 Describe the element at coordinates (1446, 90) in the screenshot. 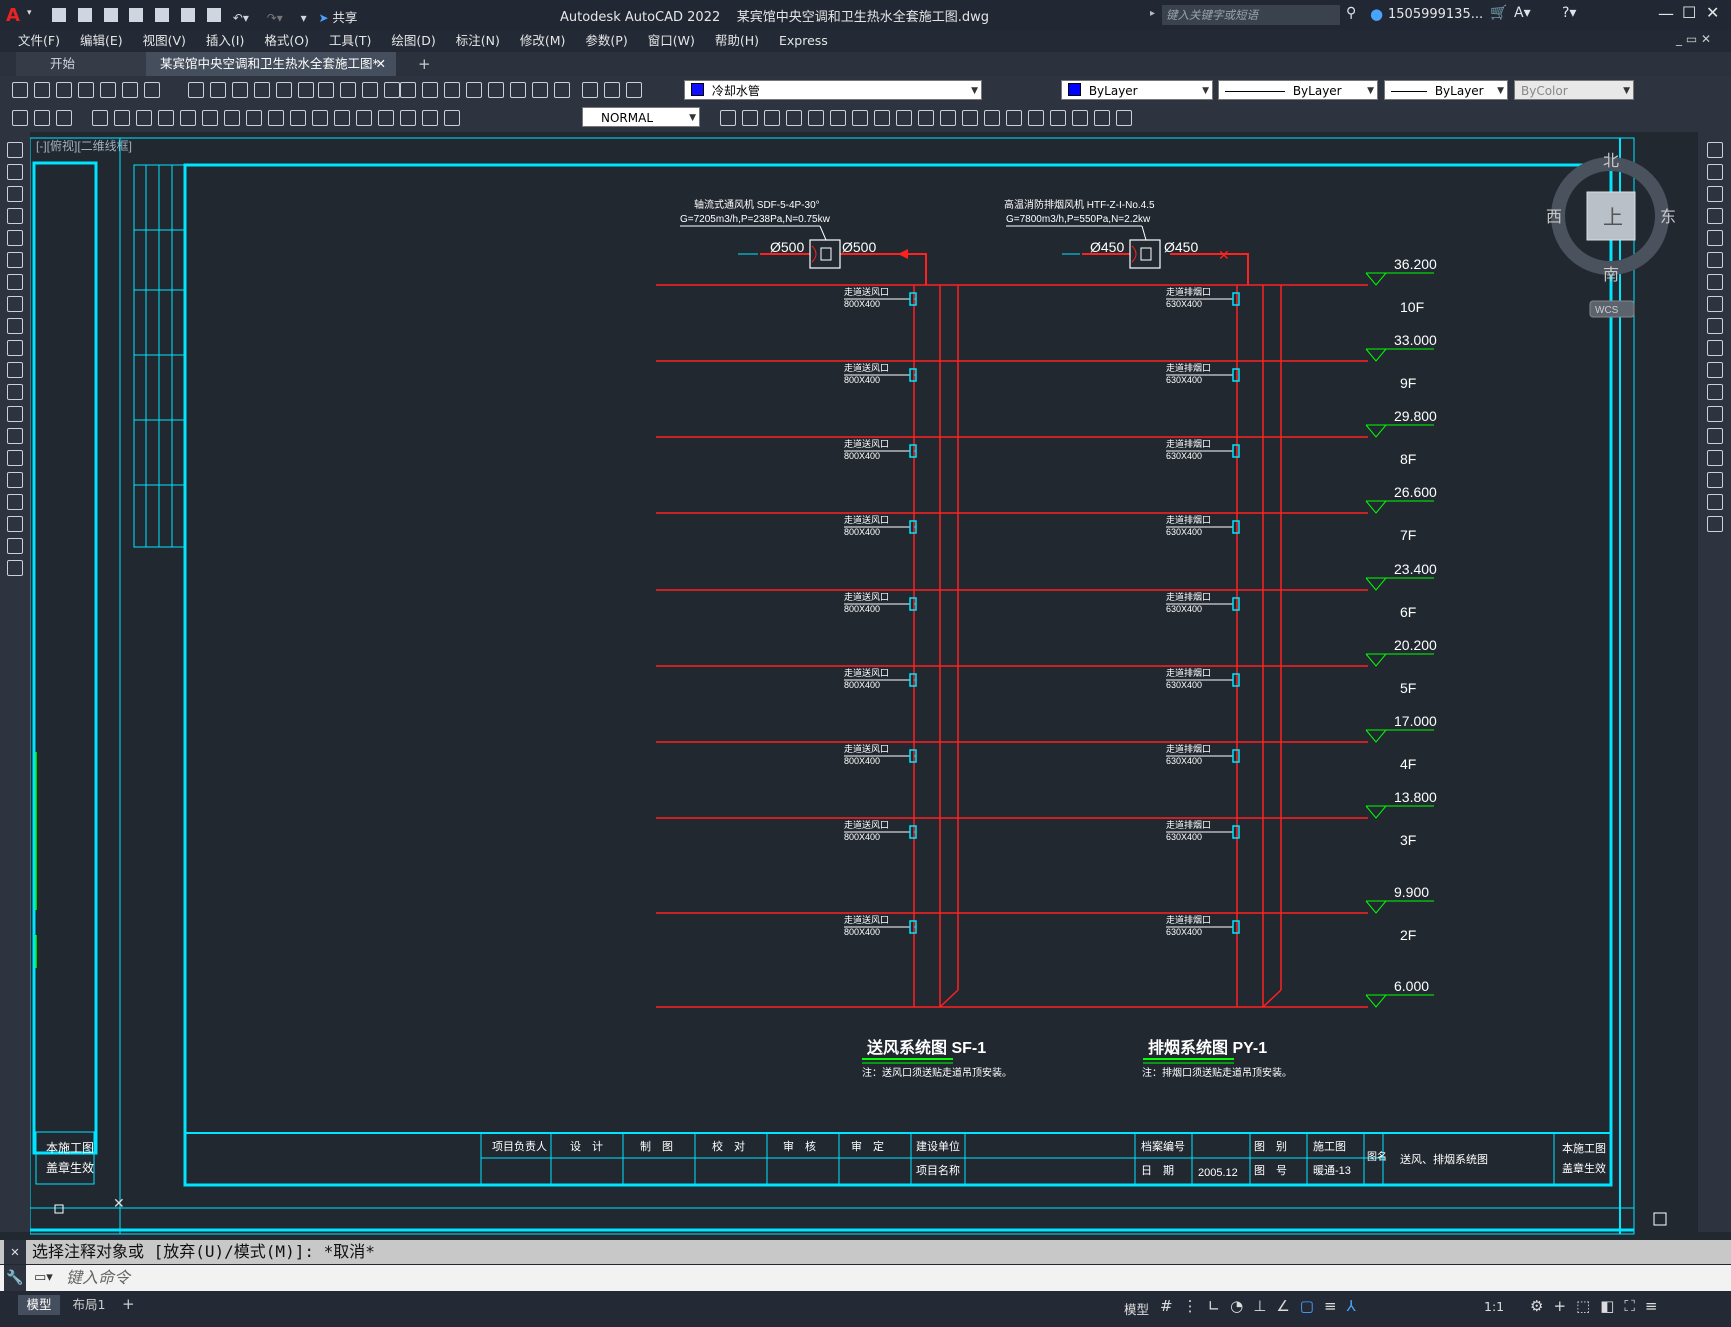

I see `lineweight-dropdown: ByLayer ▼` at that location.